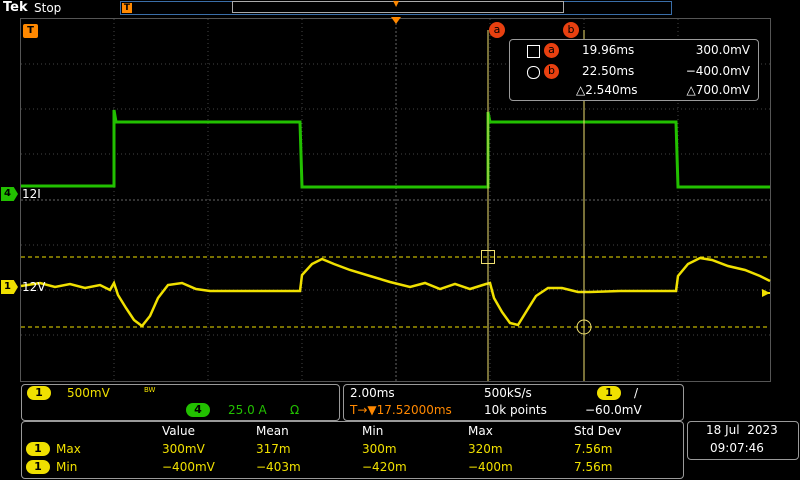 Image resolution: width=800 pixels, height=480 pixels. I want to click on measurement-header-mean: Mean, so click(272, 431).